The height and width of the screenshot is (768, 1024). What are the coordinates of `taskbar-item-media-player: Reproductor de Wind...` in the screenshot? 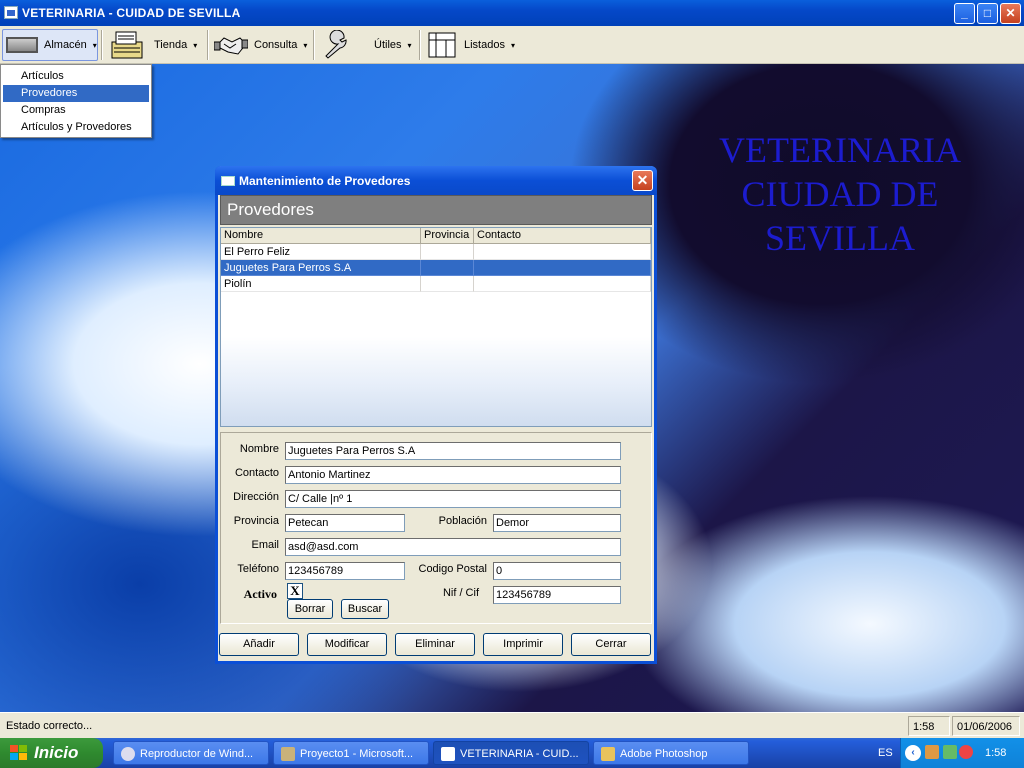 It's located at (191, 753).